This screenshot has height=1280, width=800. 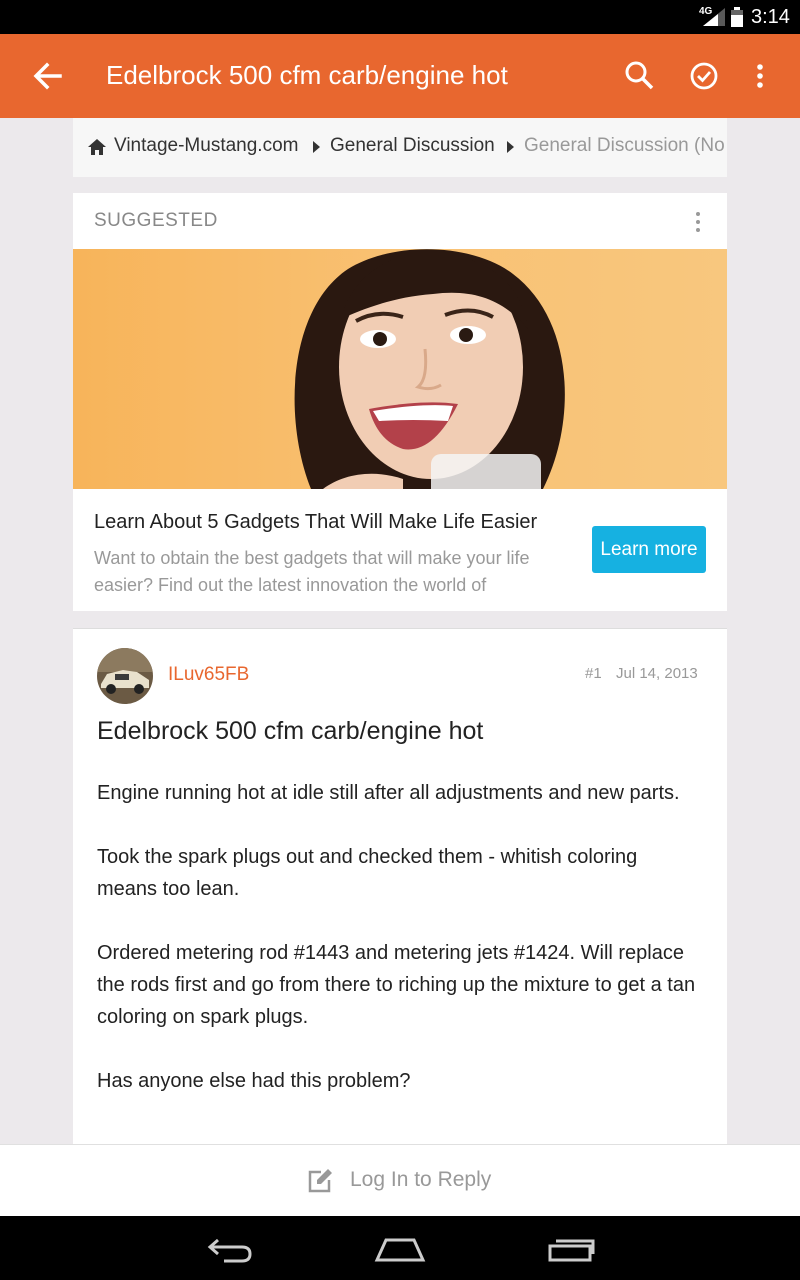 I want to click on learn-more-button: Learn more, so click(x=649, y=549).